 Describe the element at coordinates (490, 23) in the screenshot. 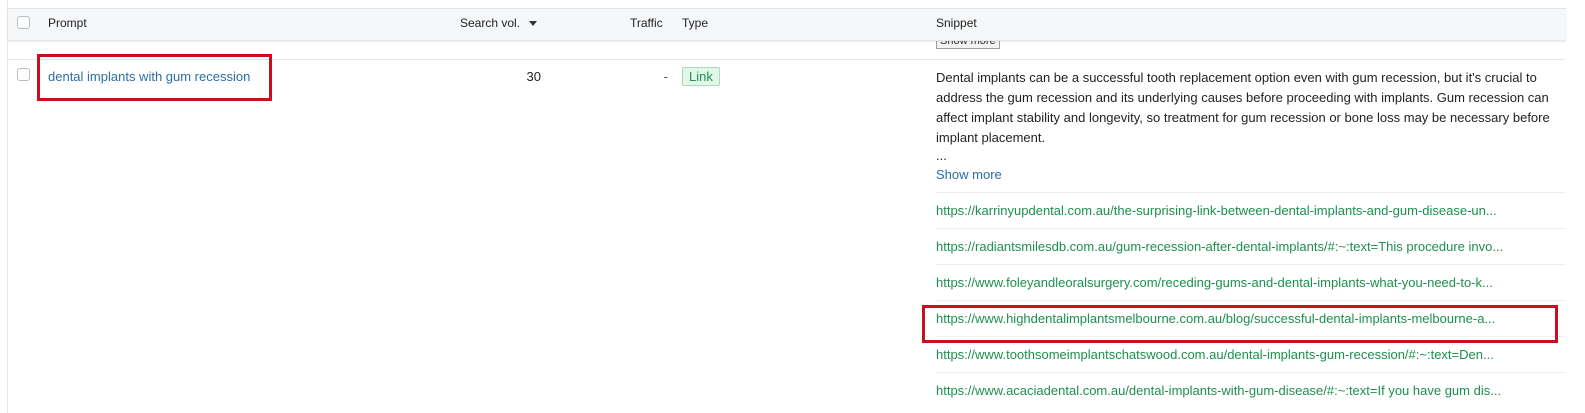

I see `column-header-search-vol-label: Search vol.` at that location.